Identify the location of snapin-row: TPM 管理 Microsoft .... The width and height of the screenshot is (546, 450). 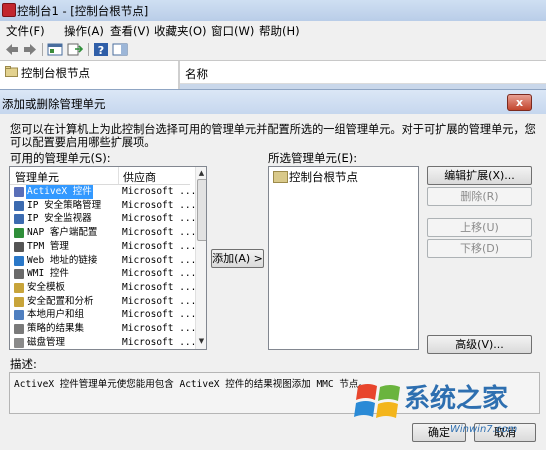
(103, 247).